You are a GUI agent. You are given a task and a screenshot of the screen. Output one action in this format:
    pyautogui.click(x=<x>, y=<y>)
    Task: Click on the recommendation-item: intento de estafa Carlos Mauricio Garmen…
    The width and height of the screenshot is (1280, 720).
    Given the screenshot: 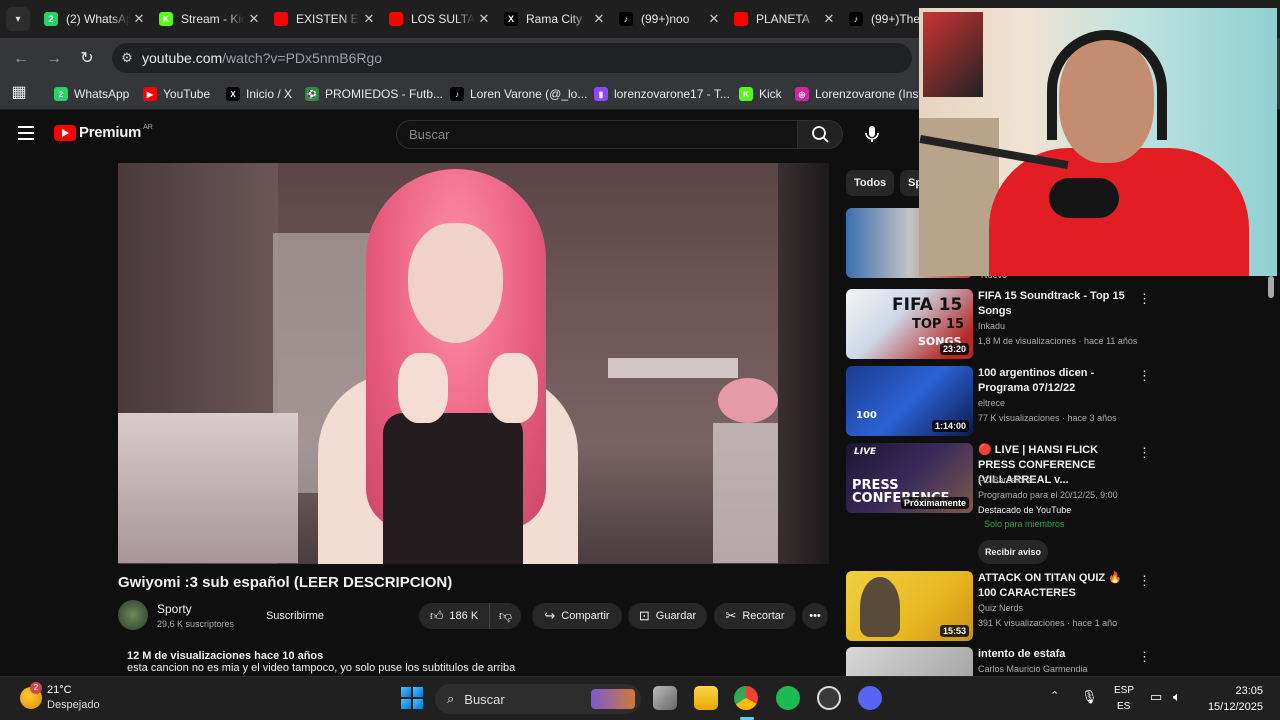 What is the action you would take?
    pyautogui.click(x=1001, y=661)
    